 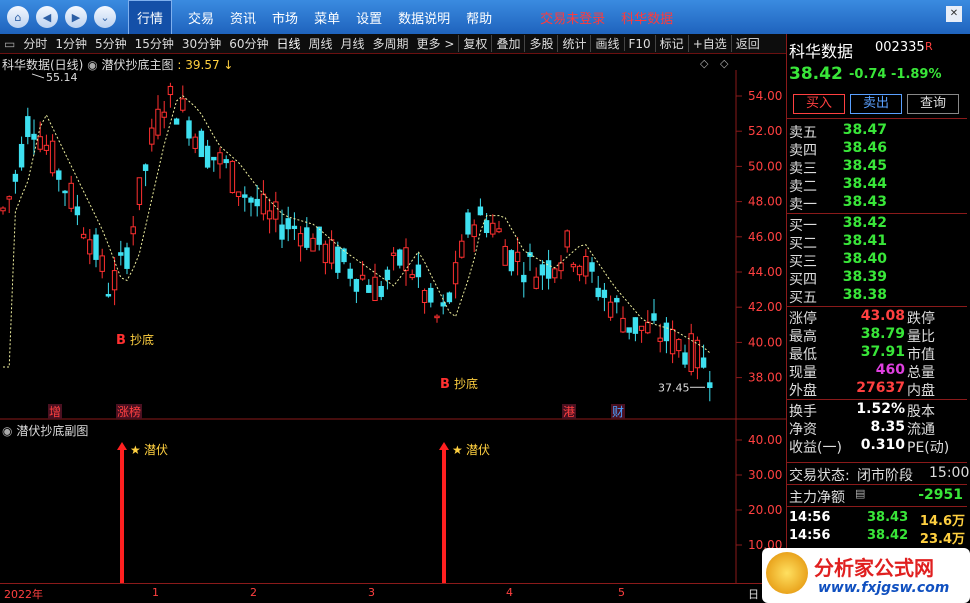 I want to click on bid-label: 买三, so click(x=803, y=262).